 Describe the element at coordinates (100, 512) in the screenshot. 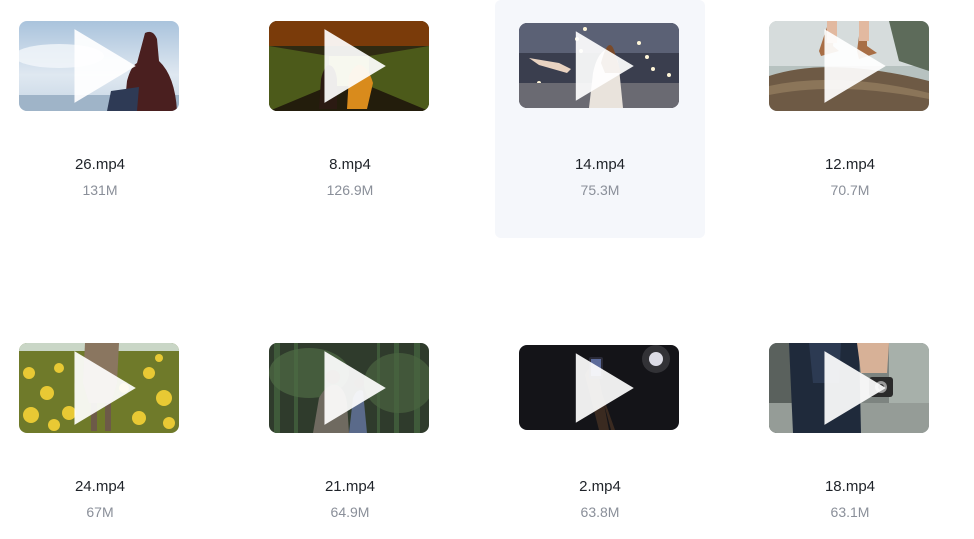

I see `file-size: 67M` at that location.